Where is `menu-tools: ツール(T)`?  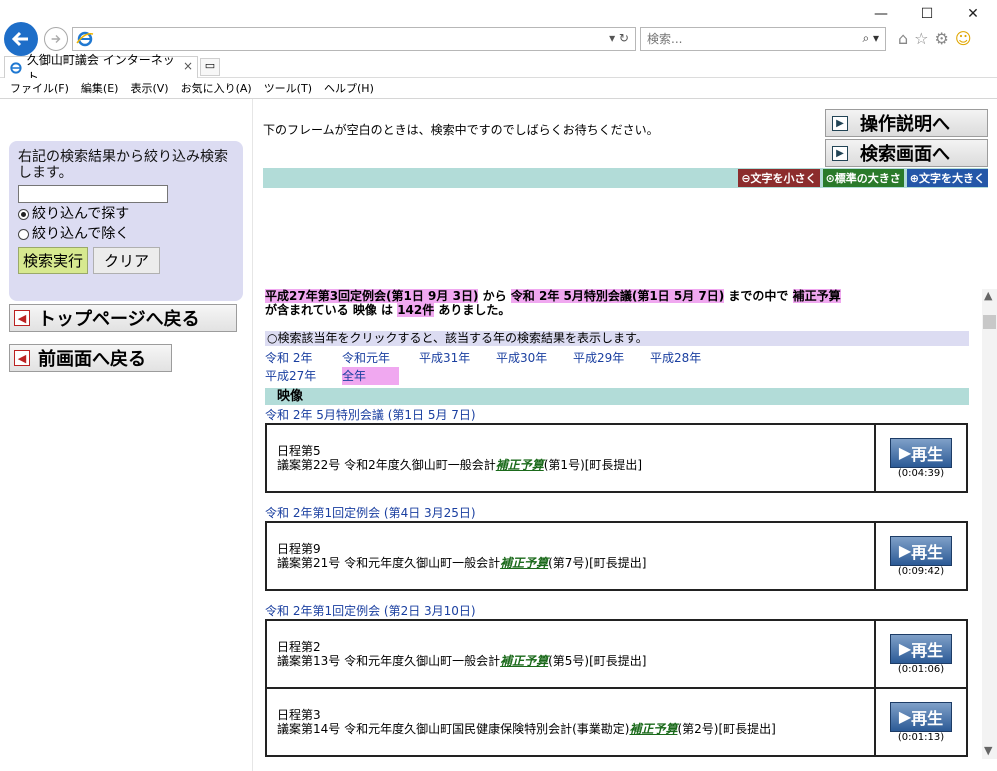 menu-tools: ツール(T) is located at coordinates (288, 88).